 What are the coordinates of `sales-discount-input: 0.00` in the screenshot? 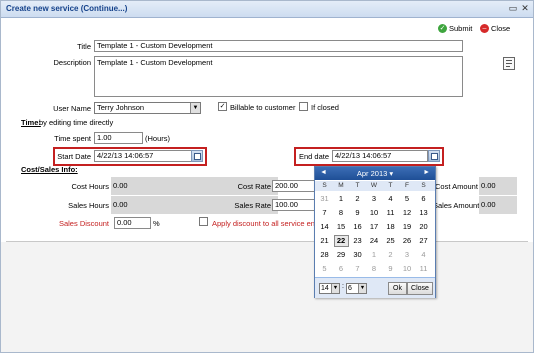 It's located at (132, 223).